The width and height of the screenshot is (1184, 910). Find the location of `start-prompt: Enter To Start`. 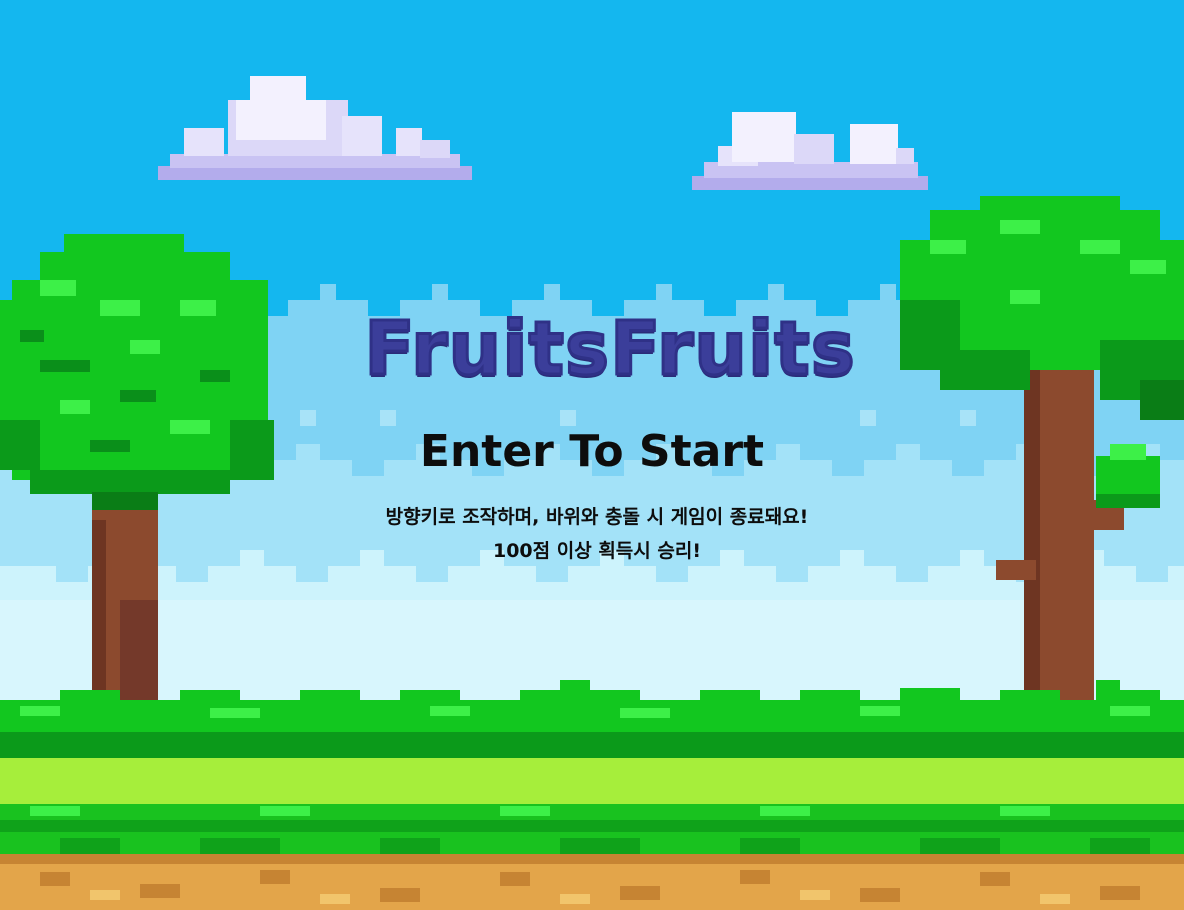

start-prompt: Enter To Start is located at coordinates (592, 452).